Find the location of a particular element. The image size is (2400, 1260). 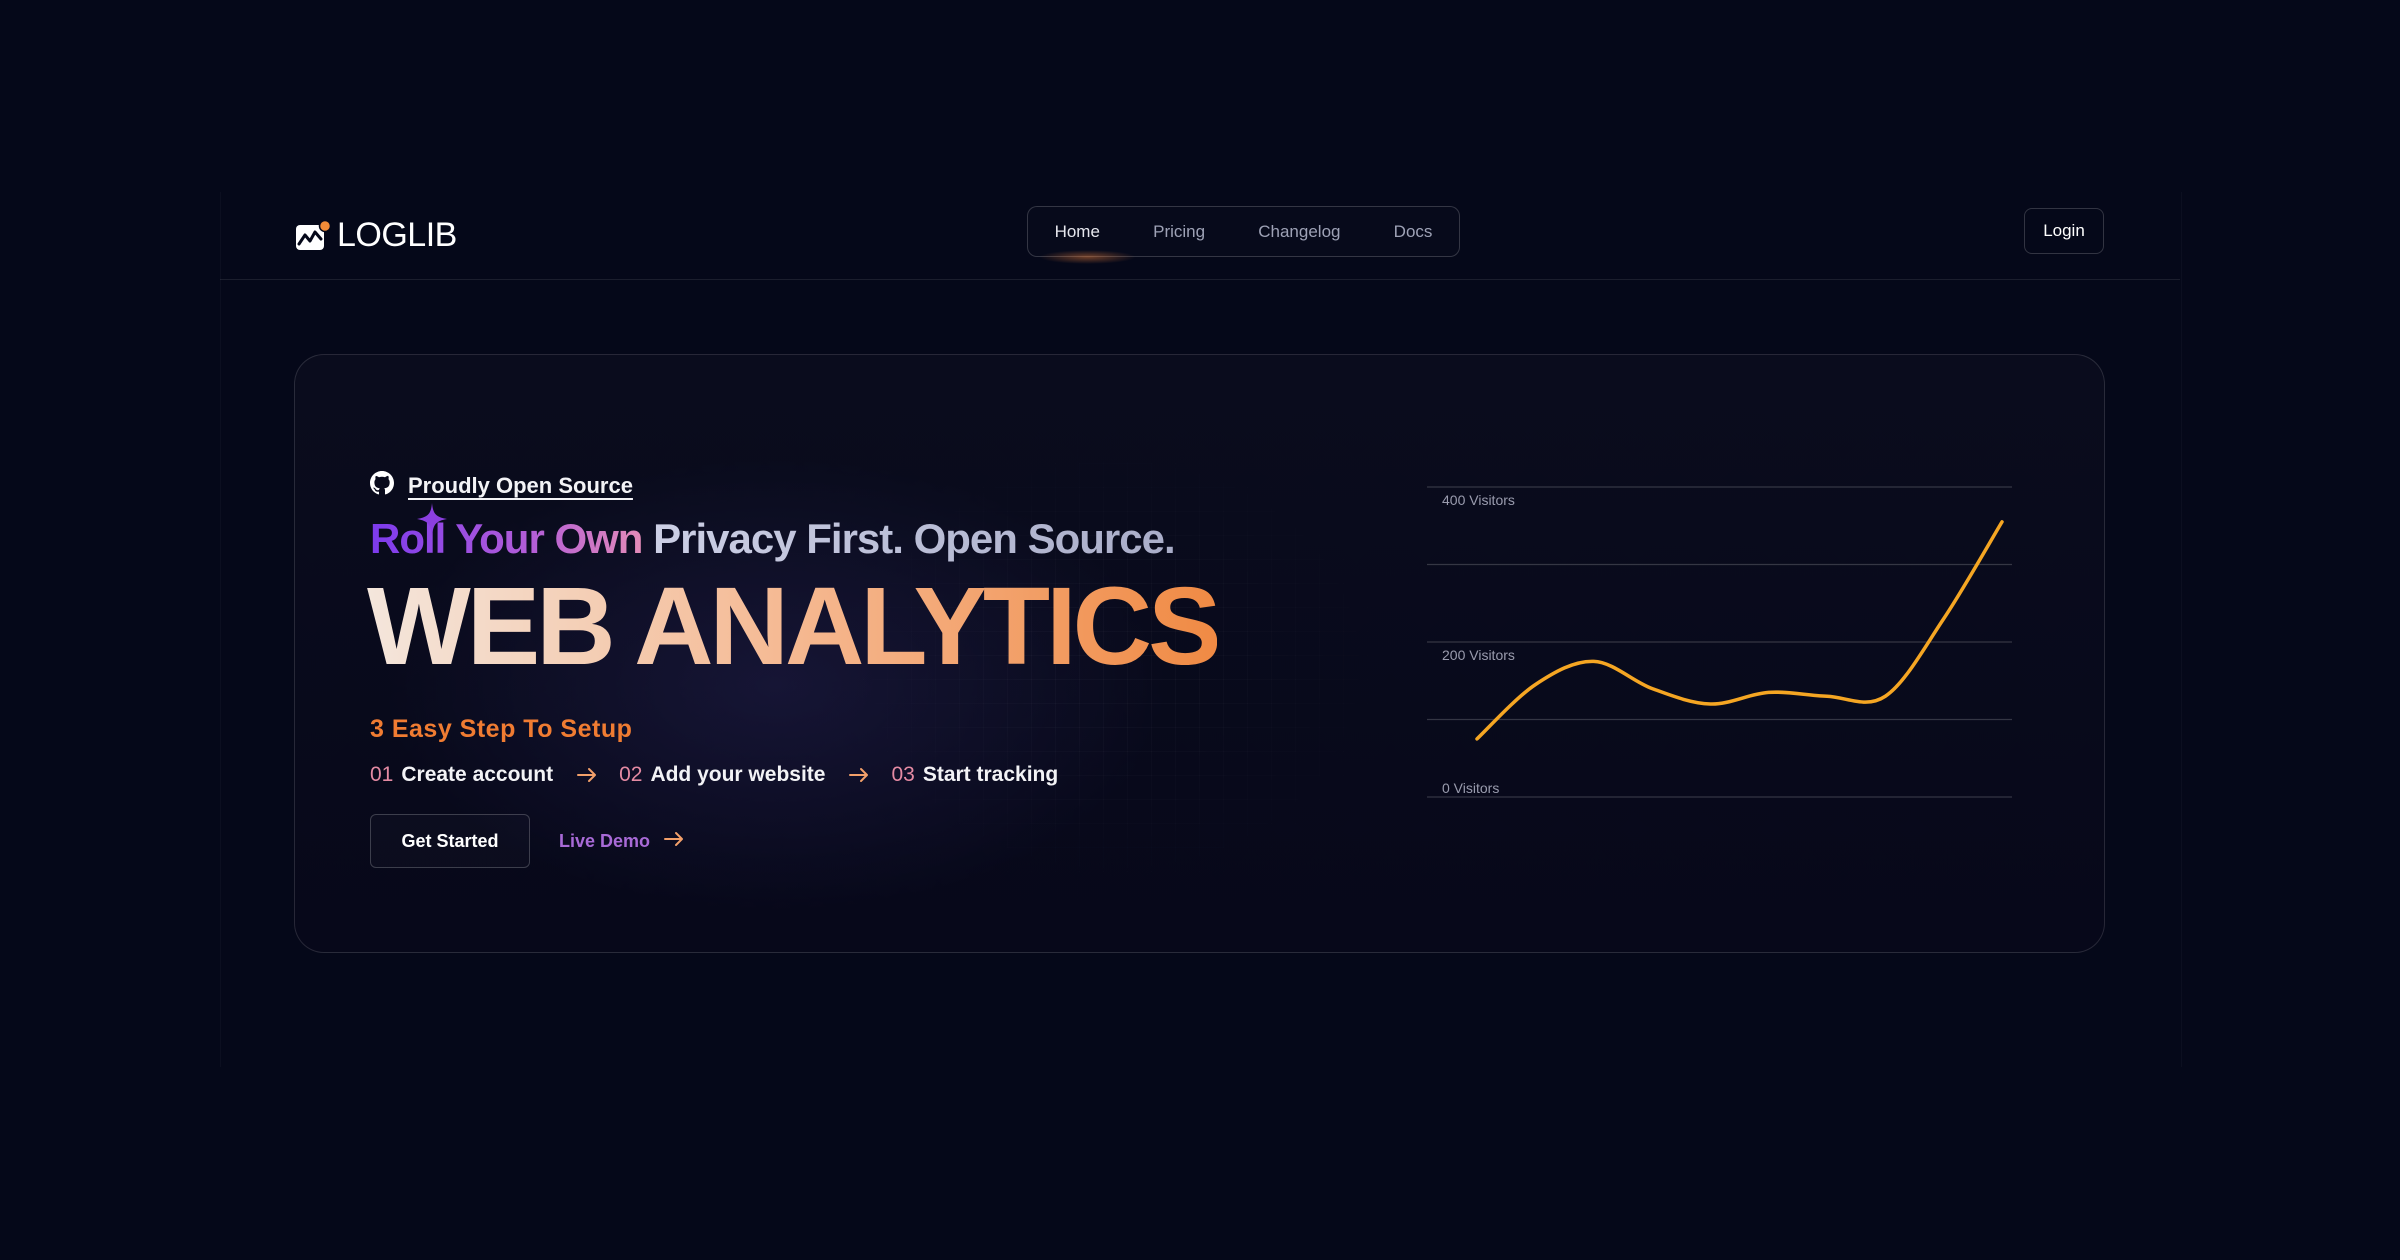

chart-logo-icon is located at coordinates (313, 234).